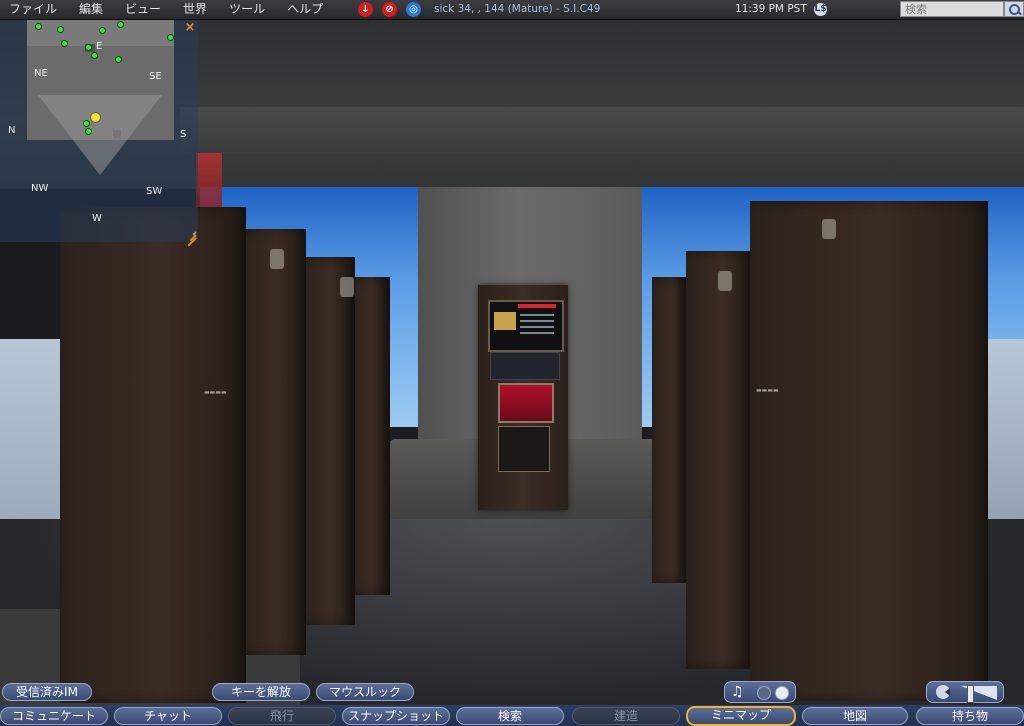  What do you see at coordinates (97, 218) in the screenshot?
I see `compass-w: W` at bounding box center [97, 218].